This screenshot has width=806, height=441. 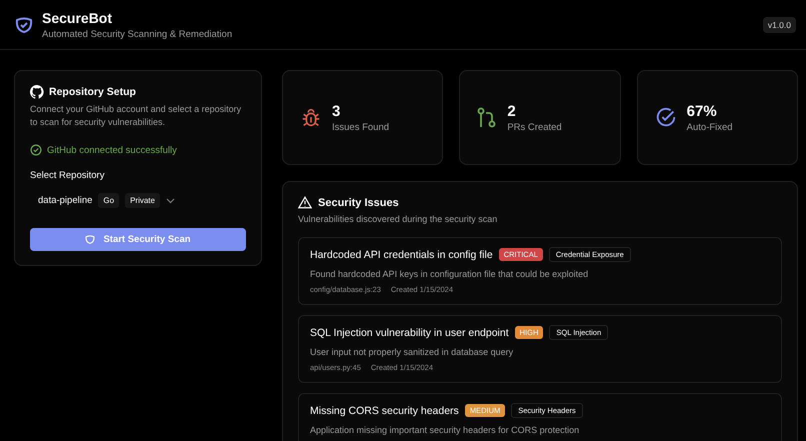 What do you see at coordinates (409, 332) in the screenshot?
I see `issue-title: SQL Injection vulnerability in user endpoint` at bounding box center [409, 332].